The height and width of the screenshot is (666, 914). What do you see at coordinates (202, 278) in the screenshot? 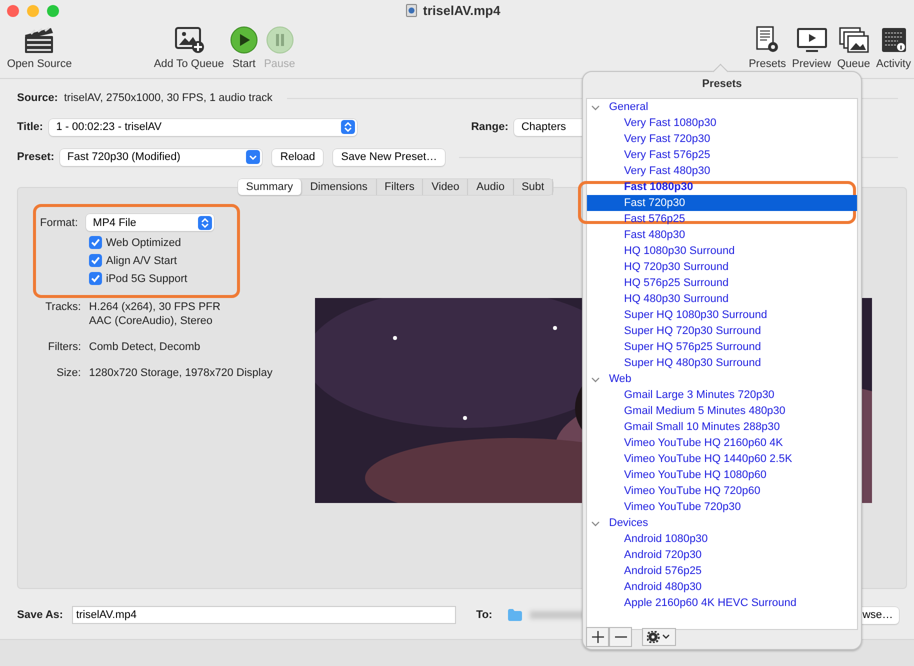
I see `checkbox-option: iPod 5G Support` at bounding box center [202, 278].